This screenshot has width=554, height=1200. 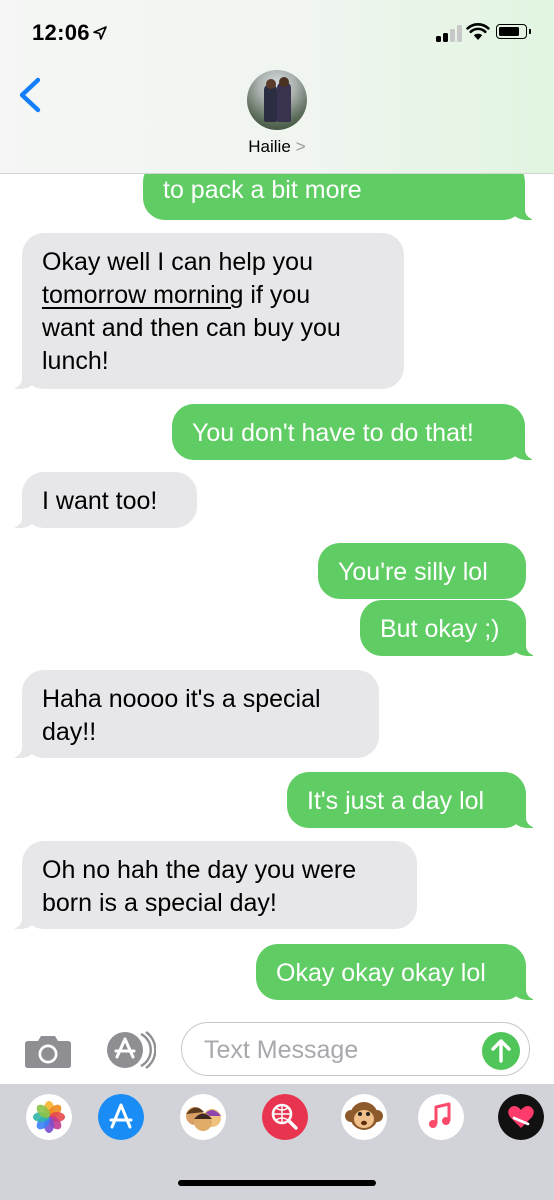 What do you see at coordinates (441, 1117) in the screenshot?
I see `music-app-icon` at bounding box center [441, 1117].